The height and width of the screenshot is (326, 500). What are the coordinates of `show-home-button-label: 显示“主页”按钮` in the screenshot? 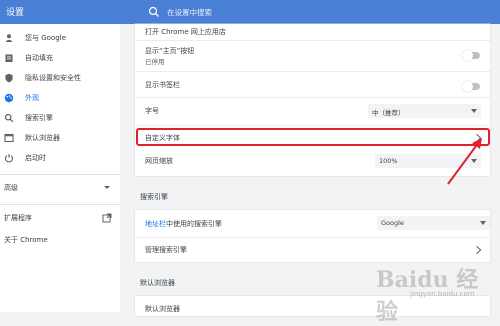 It's located at (170, 51).